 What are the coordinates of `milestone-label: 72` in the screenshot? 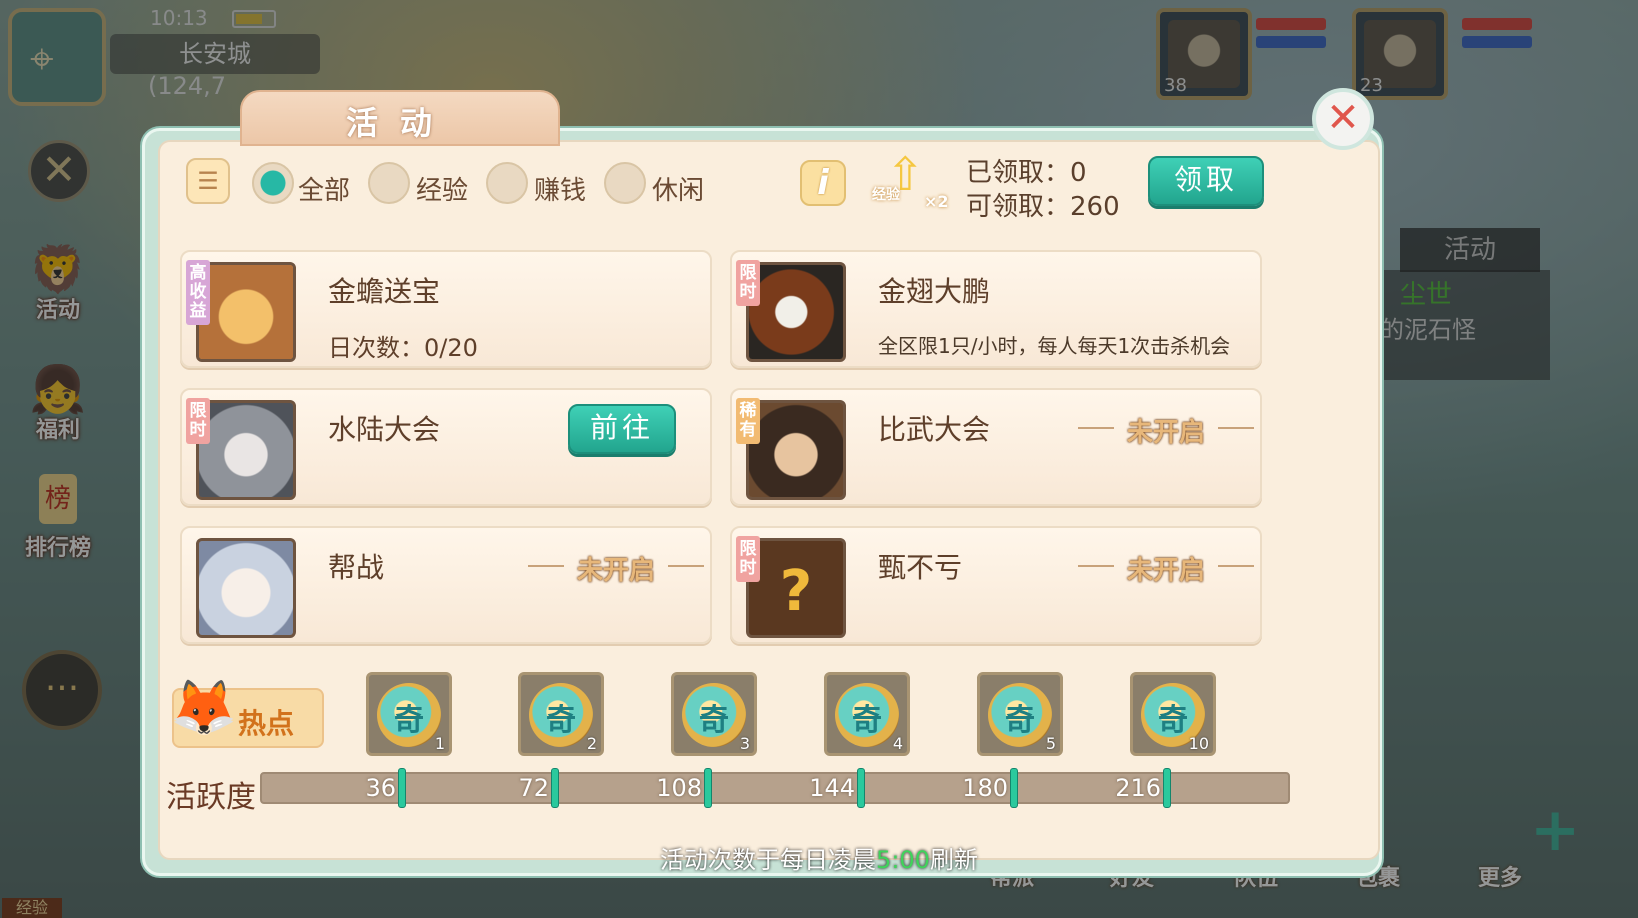 It's located at (533, 788).